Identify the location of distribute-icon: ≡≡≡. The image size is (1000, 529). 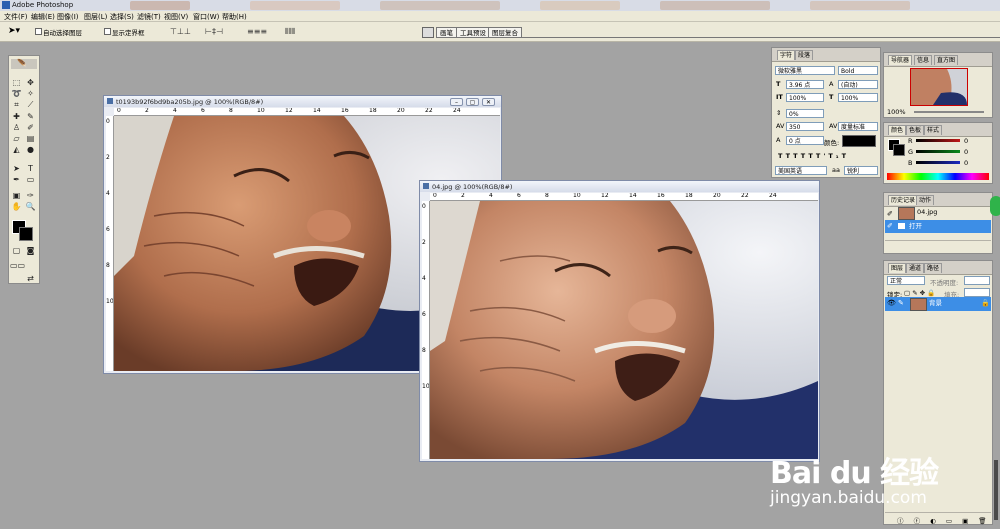
(257, 31).